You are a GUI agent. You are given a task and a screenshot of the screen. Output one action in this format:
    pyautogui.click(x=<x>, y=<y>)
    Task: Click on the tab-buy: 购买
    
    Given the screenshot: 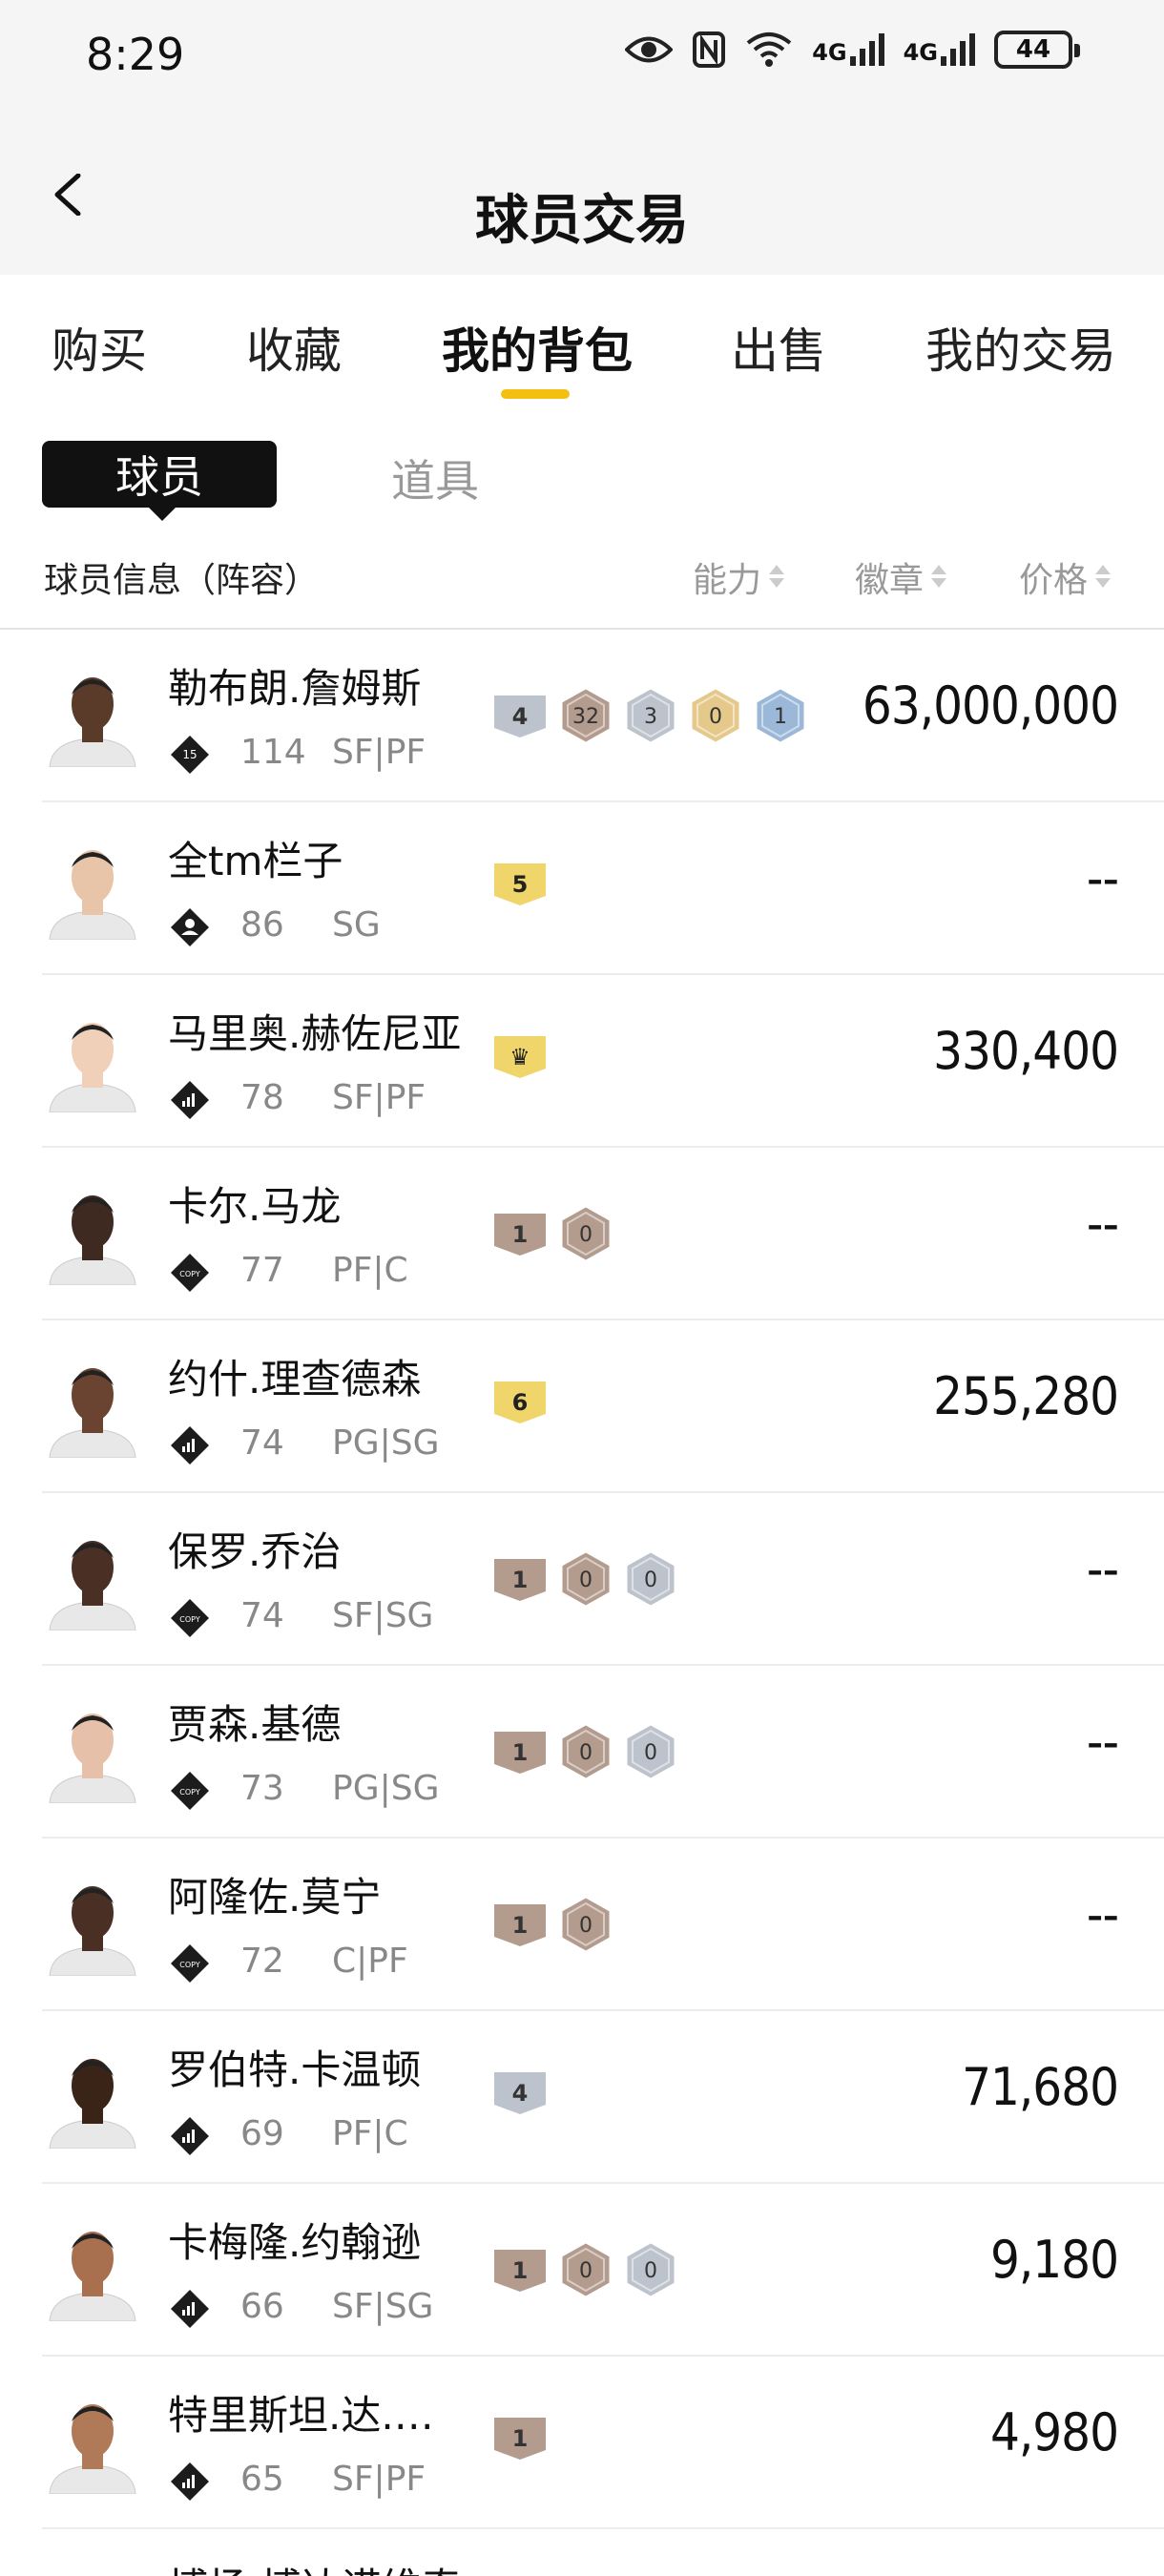 What is the action you would take?
    pyautogui.click(x=100, y=347)
    